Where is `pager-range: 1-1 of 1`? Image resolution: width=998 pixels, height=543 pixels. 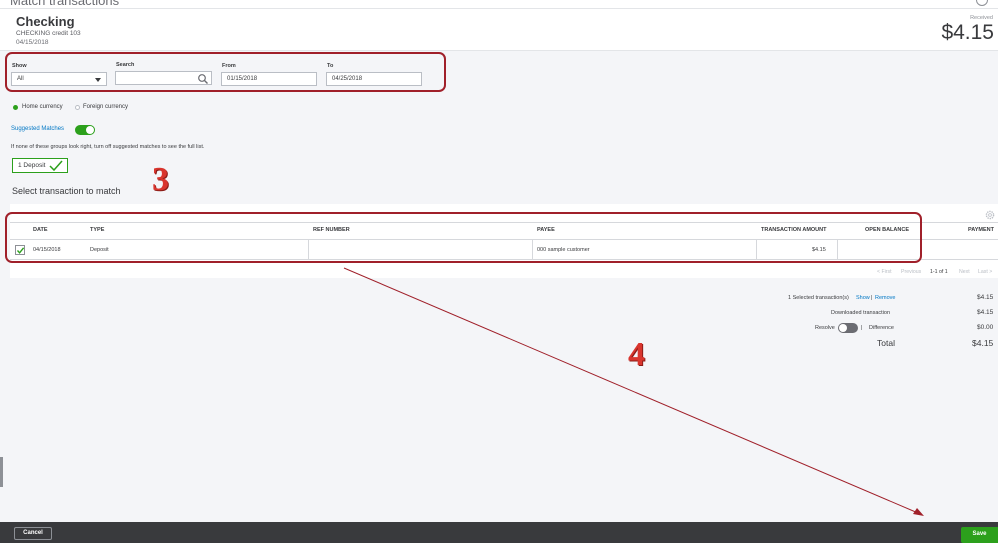 pager-range: 1-1 of 1 is located at coordinates (939, 272).